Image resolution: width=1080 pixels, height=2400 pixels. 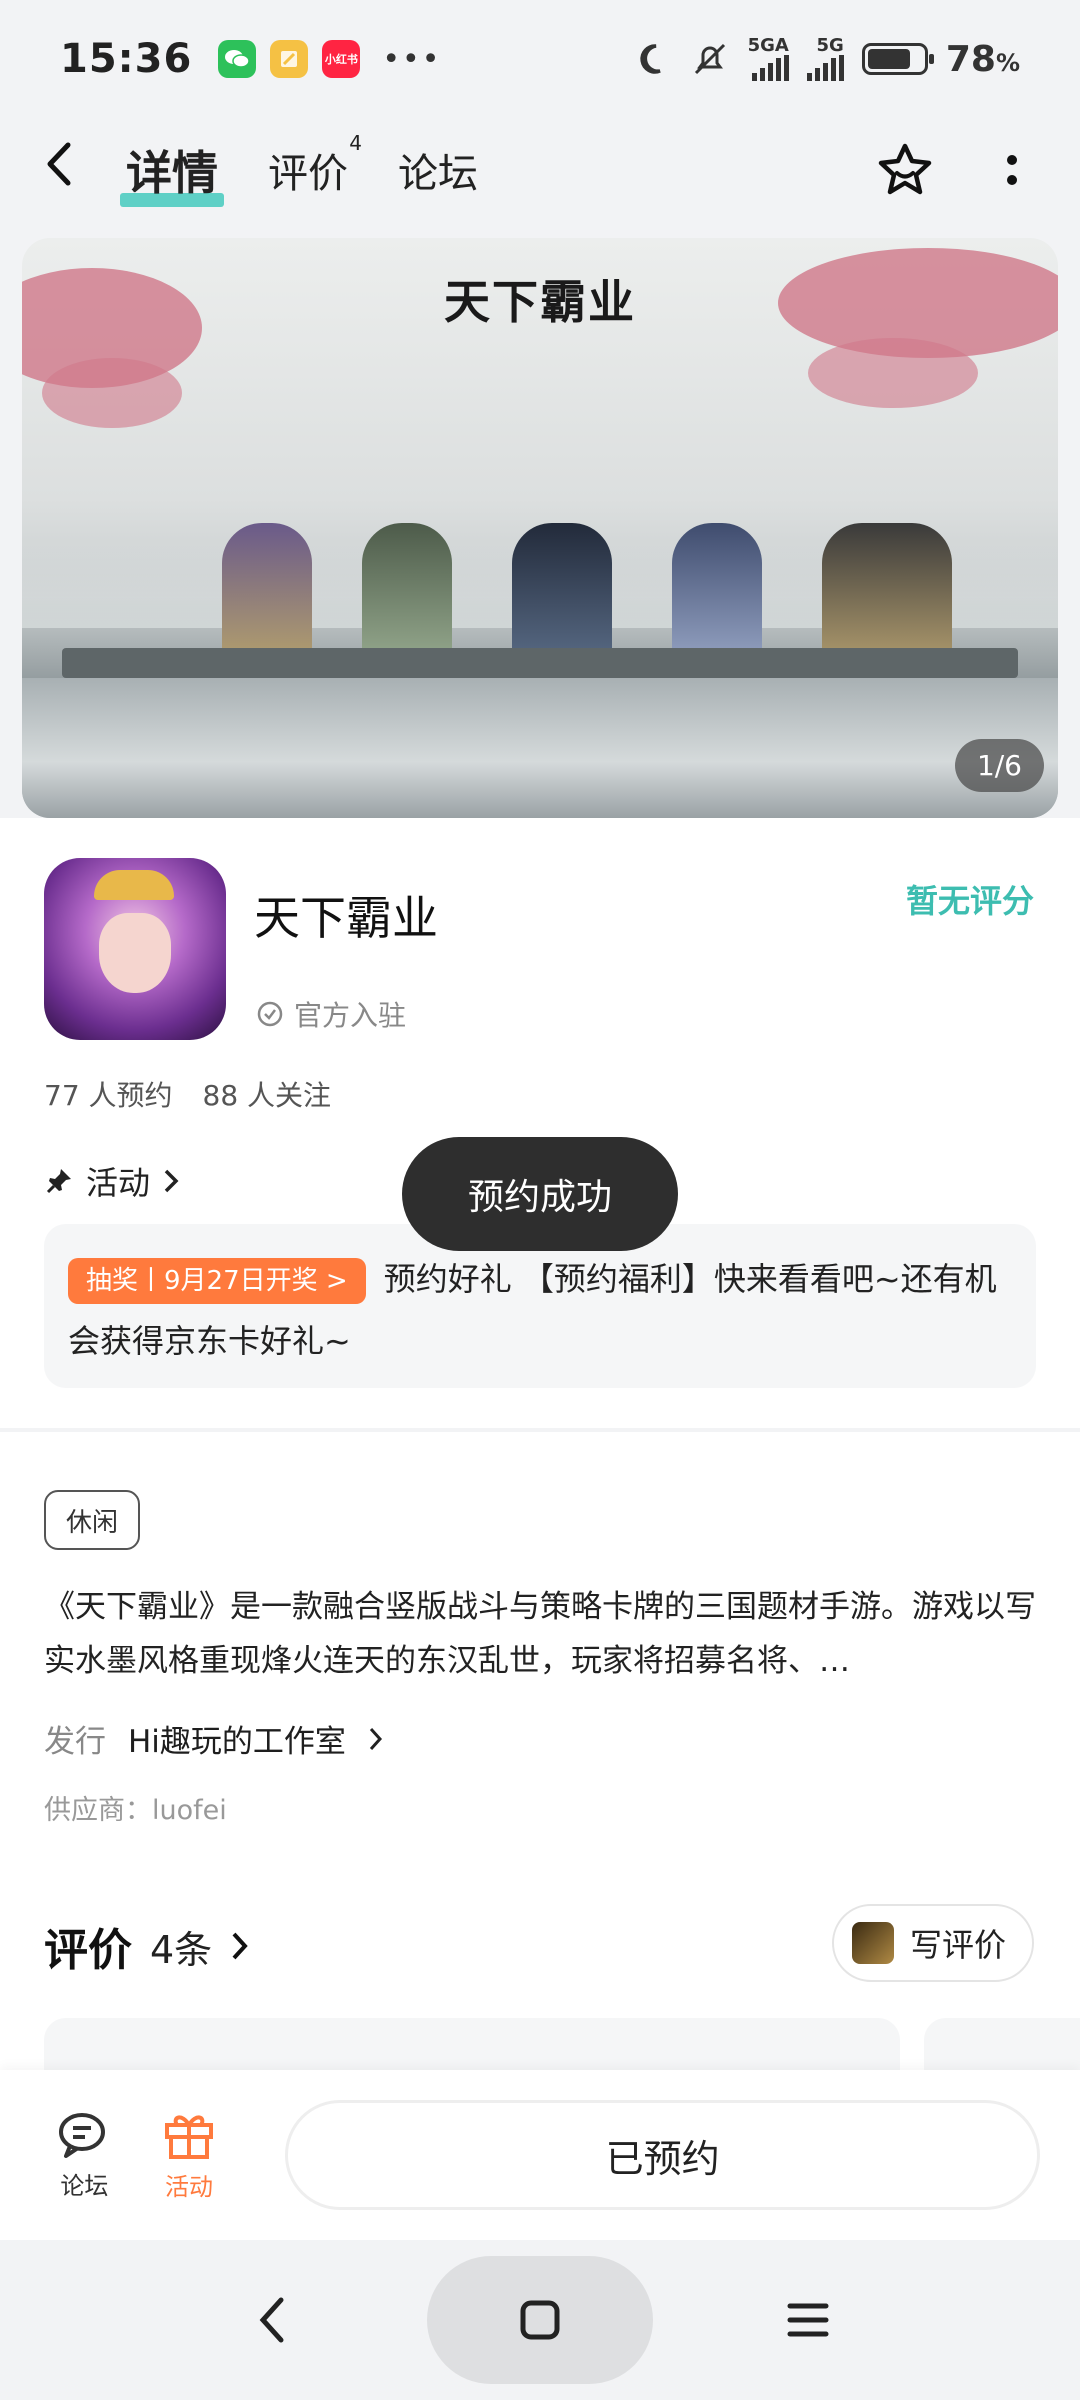 I want to click on top-nav: 详情 评价 4 论坛, so click(x=540, y=170).